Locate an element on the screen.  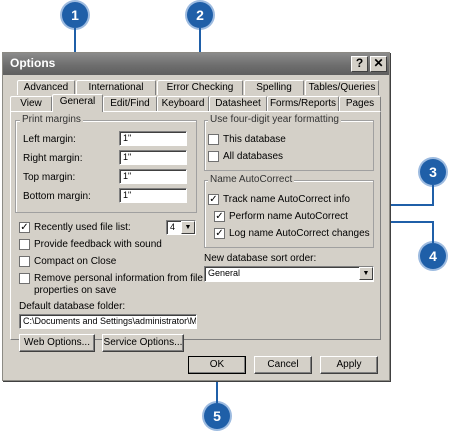
tab-datasheet: Datasheet is located at coordinates (238, 103).